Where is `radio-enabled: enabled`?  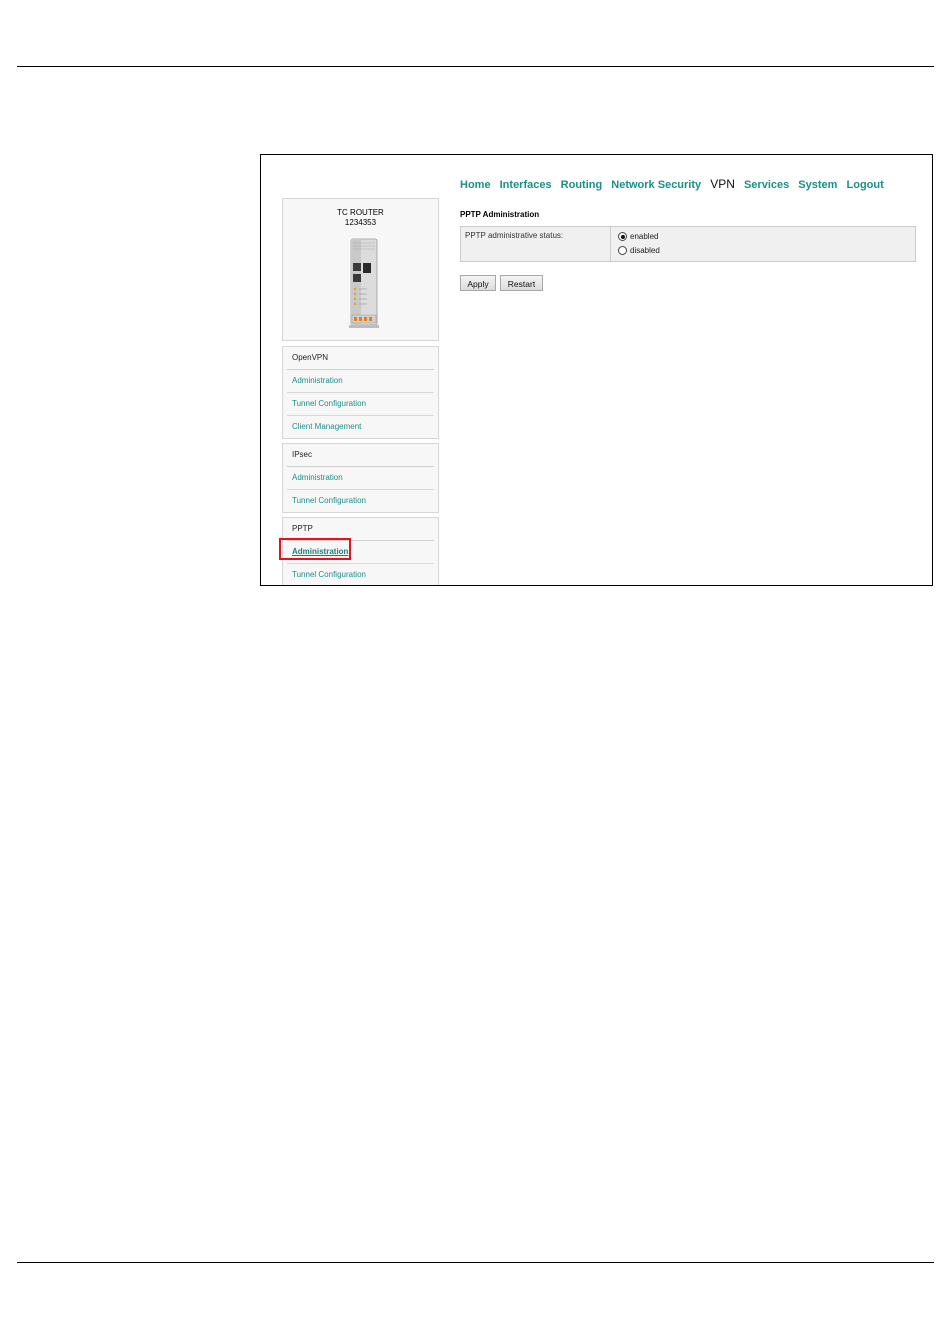
radio-enabled: enabled is located at coordinates (638, 236).